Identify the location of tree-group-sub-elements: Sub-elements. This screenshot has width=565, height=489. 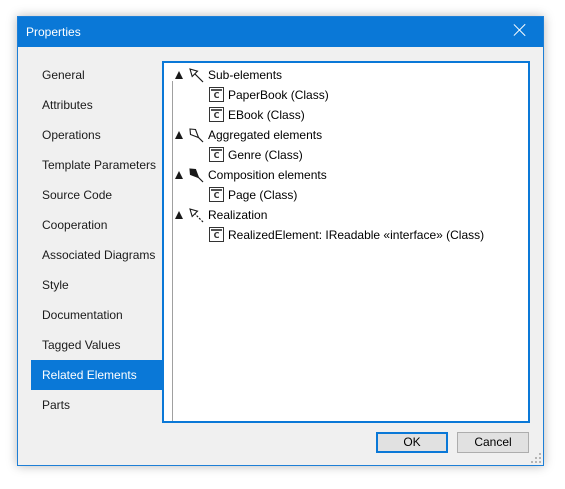
(344, 75).